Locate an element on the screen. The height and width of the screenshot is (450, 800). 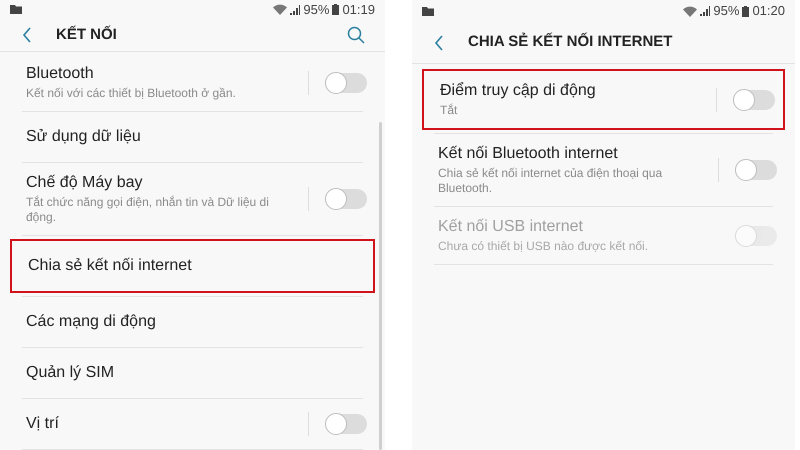
item-title: Các mạng di động is located at coordinates (91, 322).